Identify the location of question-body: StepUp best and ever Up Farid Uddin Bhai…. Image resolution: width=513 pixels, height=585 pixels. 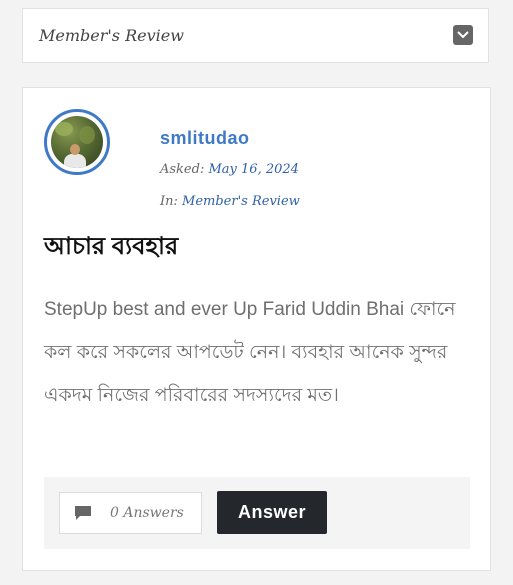
(250, 352).